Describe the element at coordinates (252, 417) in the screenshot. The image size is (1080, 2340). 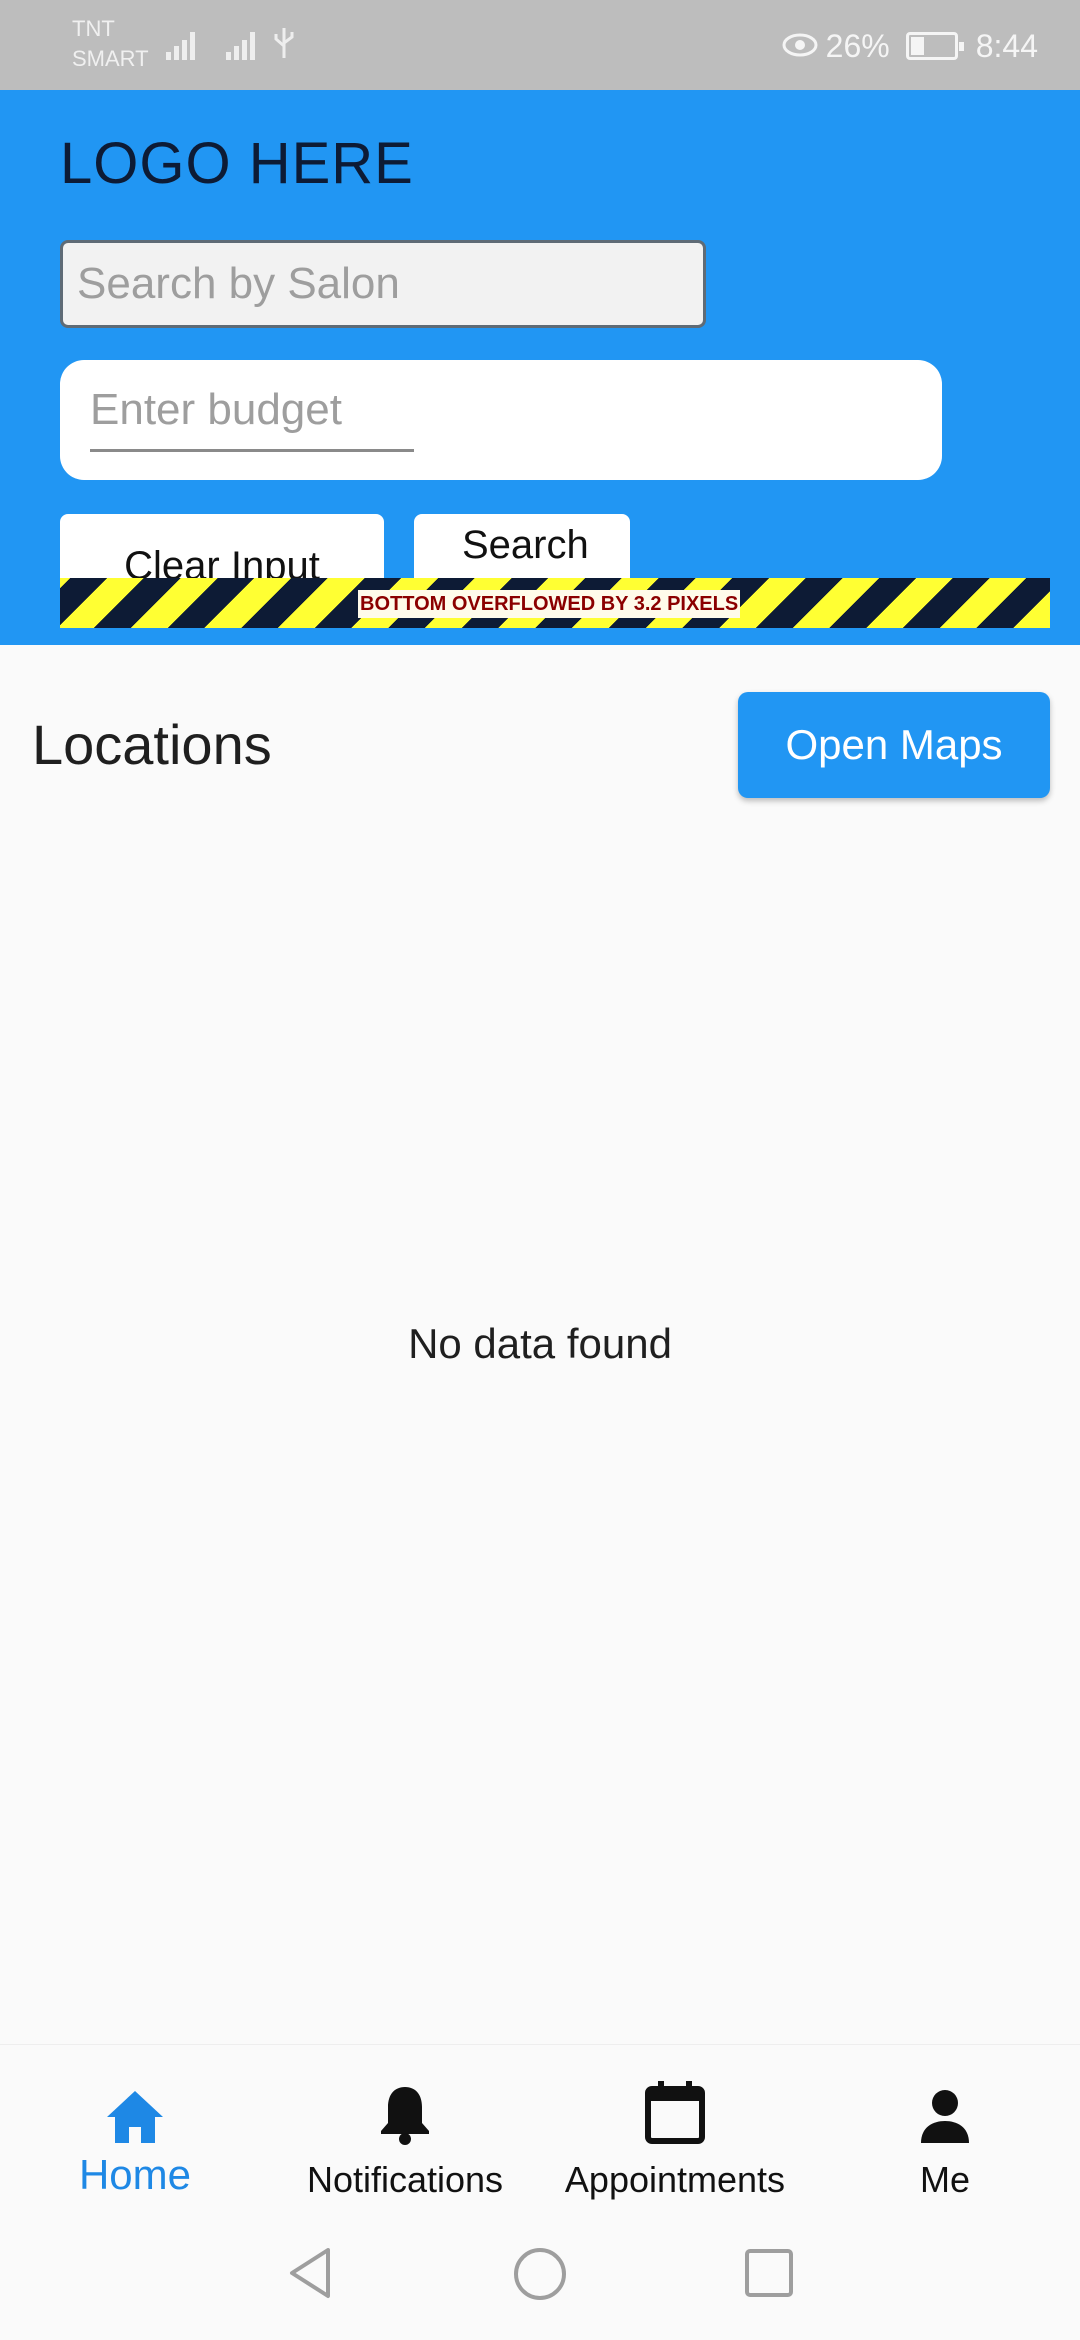
I see `budget-input: Enter budget` at that location.